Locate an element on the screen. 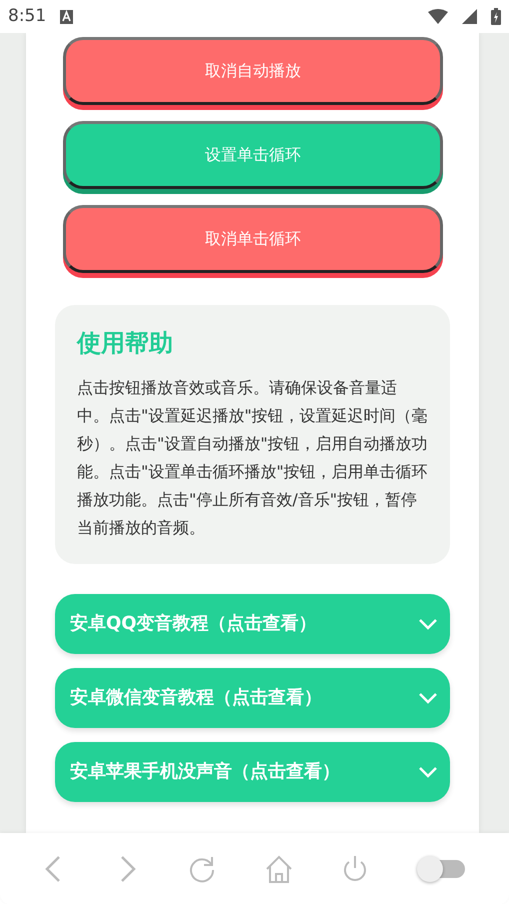  help-text: 点击按钮播放音效或音乐。请确保设备音量适中。点击"设置延迟播放"按钮，设置延迟时间（毫秒）。点击"设置自动播放"按钮，启用自动播放功能。点击"设置单击循环播放"按钮，启用单击循环播放功能。点击"停止所有音效/音乐"按钮，暂停当前播放的音频。 is located at coordinates (252, 457).